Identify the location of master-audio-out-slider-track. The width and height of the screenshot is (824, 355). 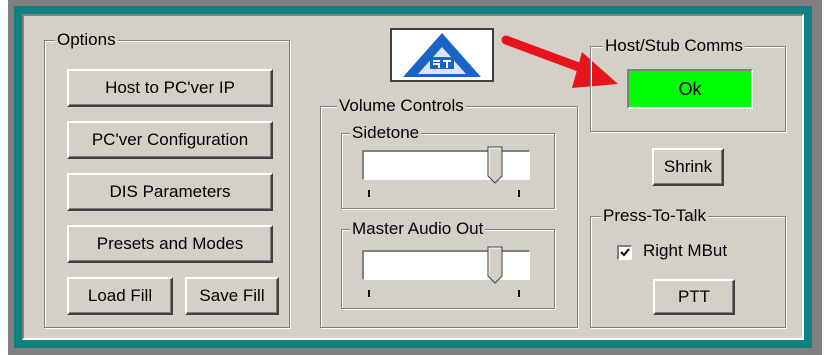
(446, 265).